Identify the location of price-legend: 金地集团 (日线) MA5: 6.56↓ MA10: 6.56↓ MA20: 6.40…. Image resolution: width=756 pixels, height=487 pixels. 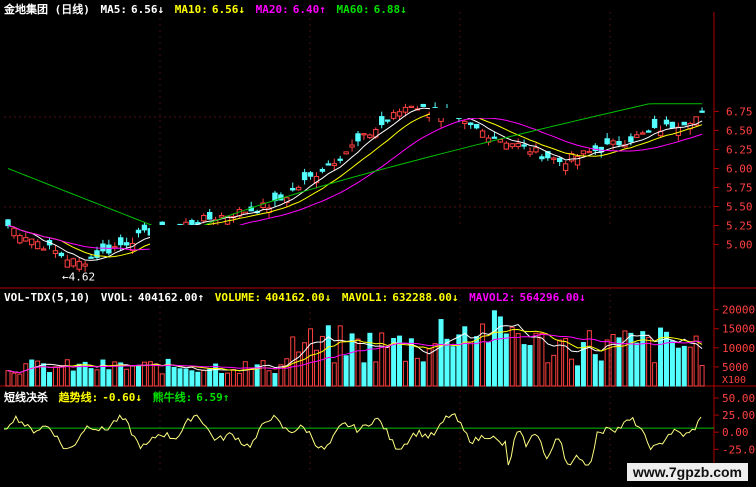
(207, 9).